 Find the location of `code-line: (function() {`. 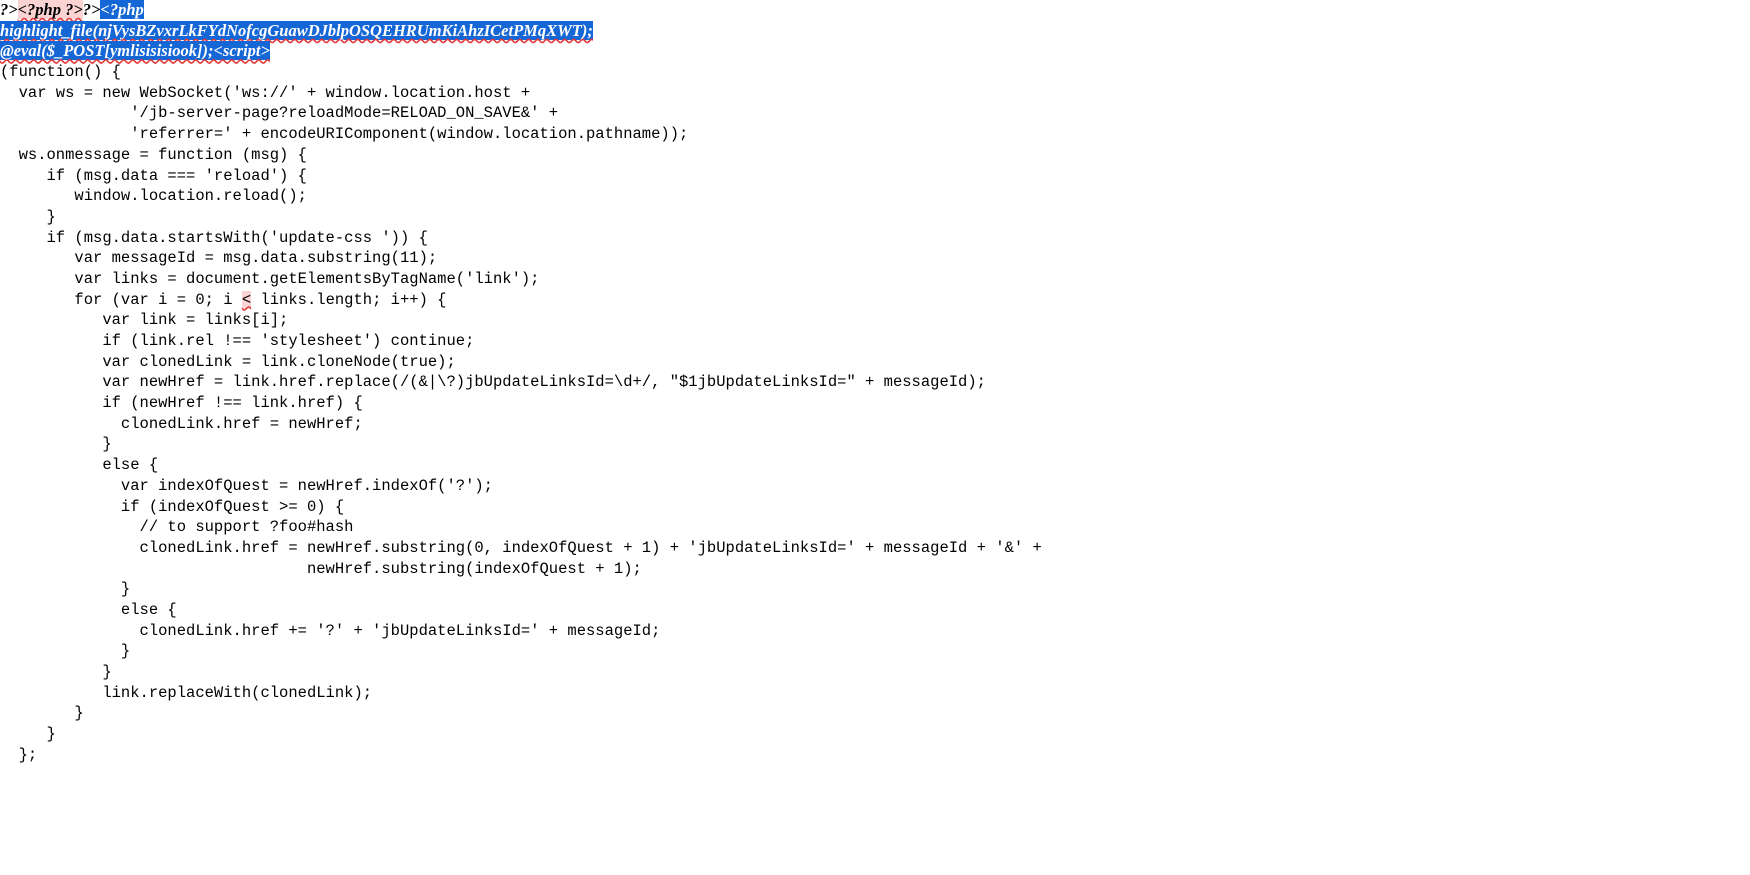

code-line: (function() { is located at coordinates (60, 72).